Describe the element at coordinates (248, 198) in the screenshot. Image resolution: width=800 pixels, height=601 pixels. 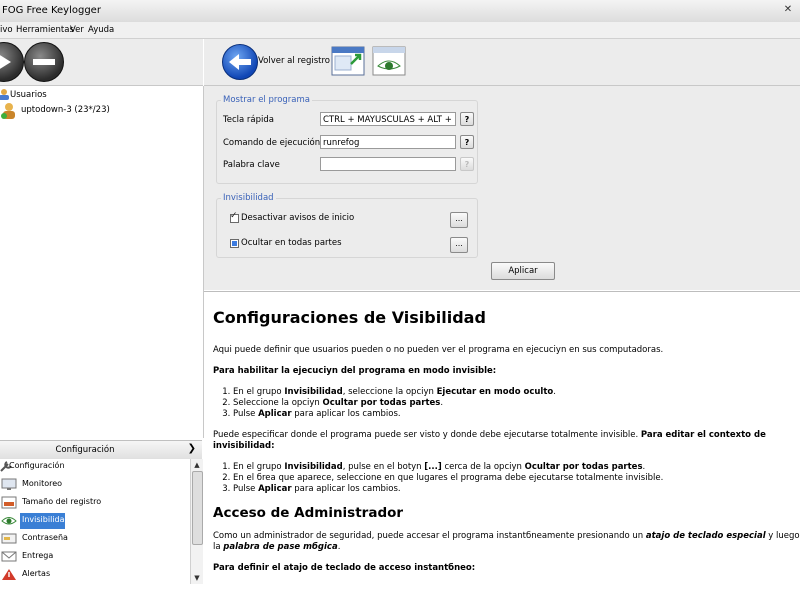
I see `invisibility-legend: Invisibilidad` at that location.